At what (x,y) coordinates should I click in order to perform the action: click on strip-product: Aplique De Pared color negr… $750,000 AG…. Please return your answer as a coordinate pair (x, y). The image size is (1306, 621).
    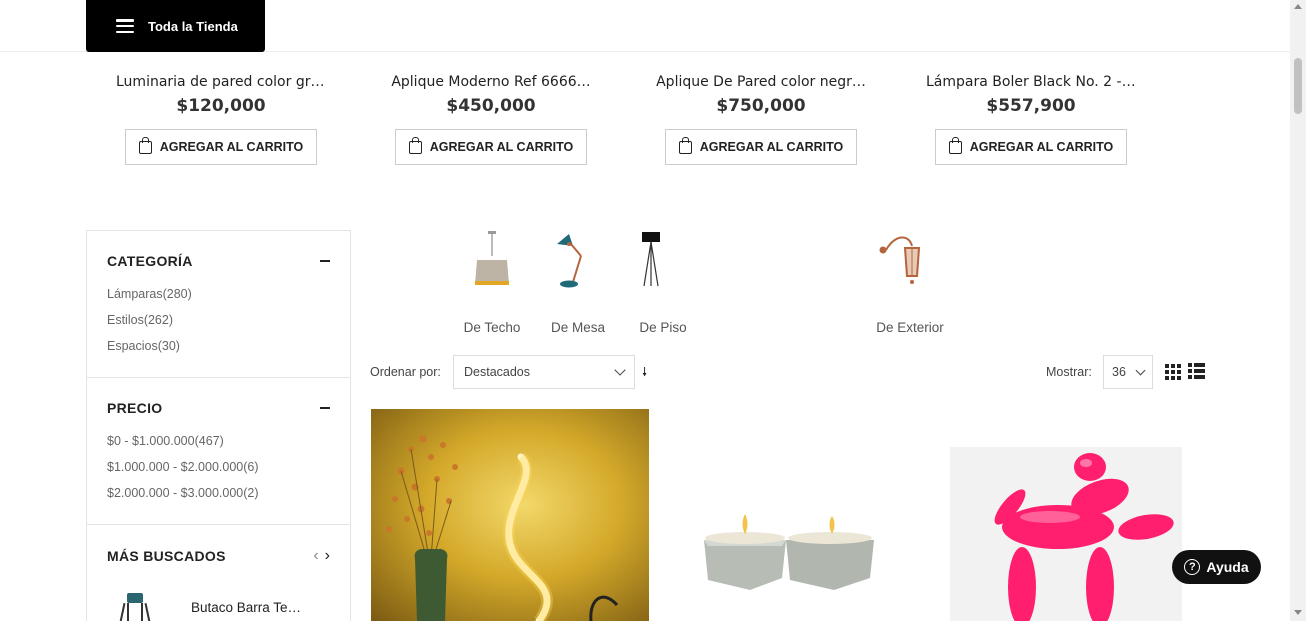
    Looking at the image, I should click on (761, 117).